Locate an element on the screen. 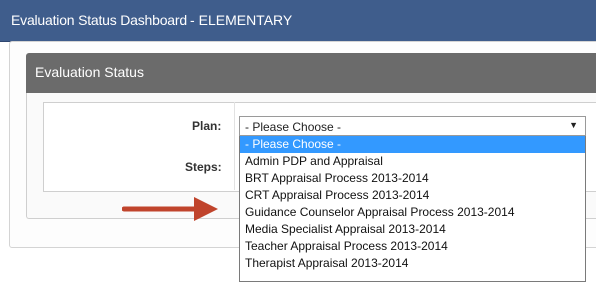 This screenshot has width=596, height=282. plan-option: Admin PDP and Appraisal is located at coordinates (412, 161).